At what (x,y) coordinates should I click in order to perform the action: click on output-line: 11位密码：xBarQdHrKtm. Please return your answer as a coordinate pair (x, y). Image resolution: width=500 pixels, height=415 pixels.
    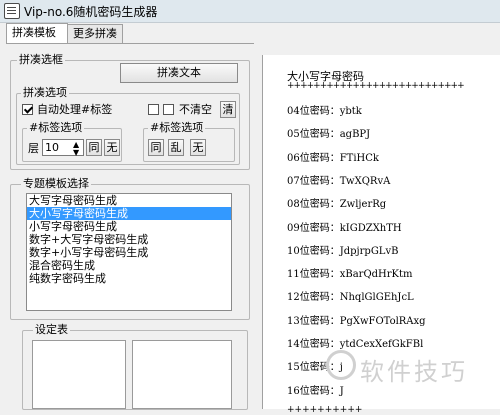
    Looking at the image, I should click on (350, 275).